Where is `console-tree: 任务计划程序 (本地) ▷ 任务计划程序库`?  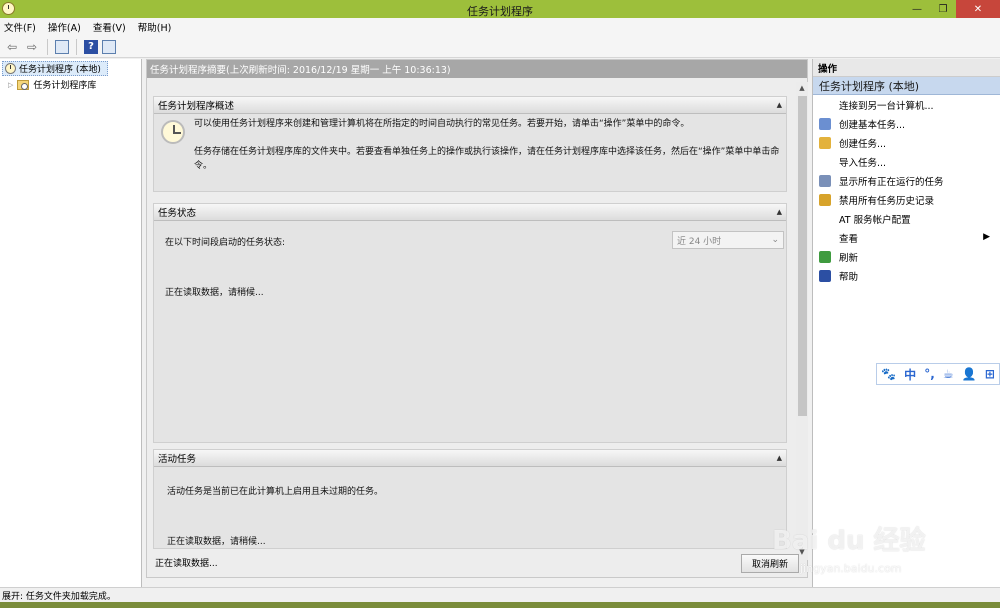 console-tree: 任务计划程序 (本地) ▷ 任务计划程序库 is located at coordinates (71, 323).